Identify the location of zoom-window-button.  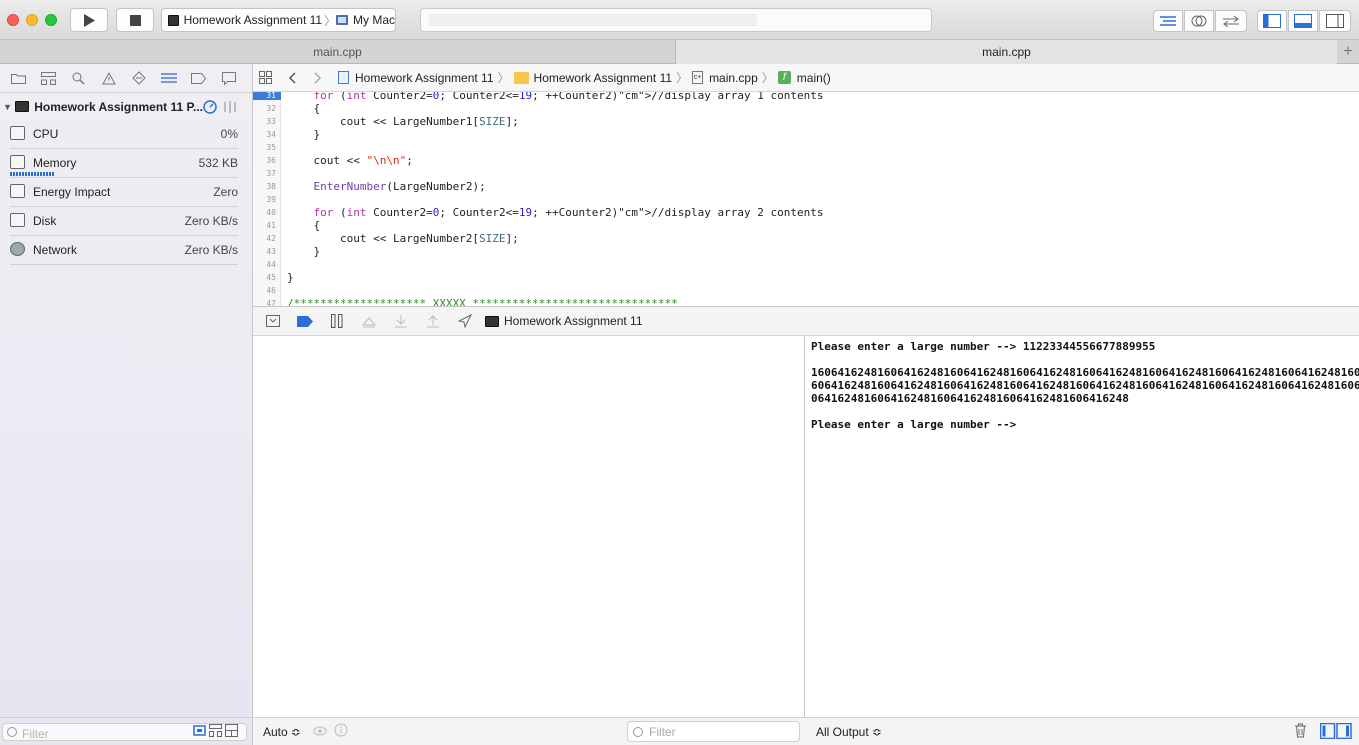
(51, 20).